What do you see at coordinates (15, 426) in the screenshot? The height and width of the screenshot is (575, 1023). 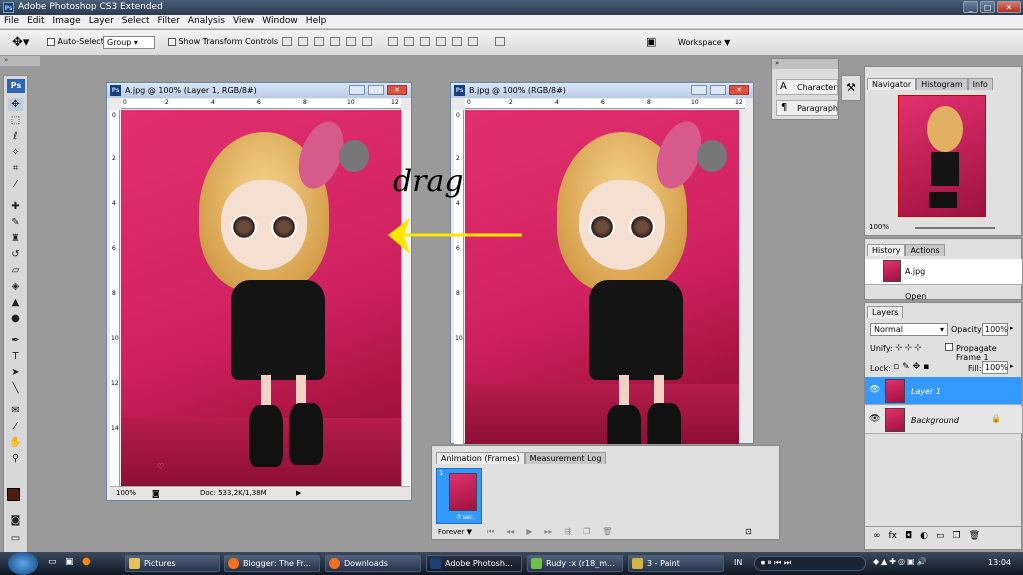 I see `eyedropper2-icon: ⁄` at bounding box center [15, 426].